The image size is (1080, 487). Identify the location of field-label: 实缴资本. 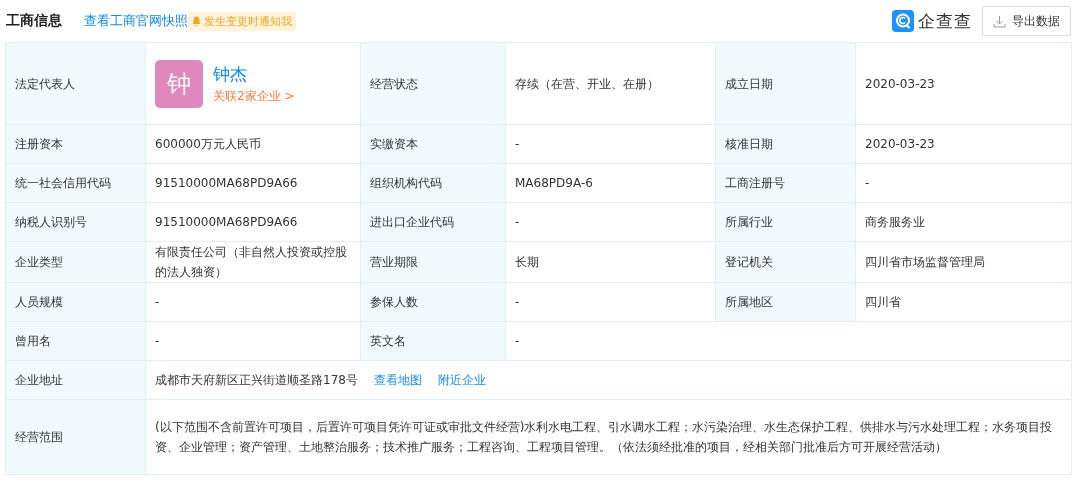
(433, 144).